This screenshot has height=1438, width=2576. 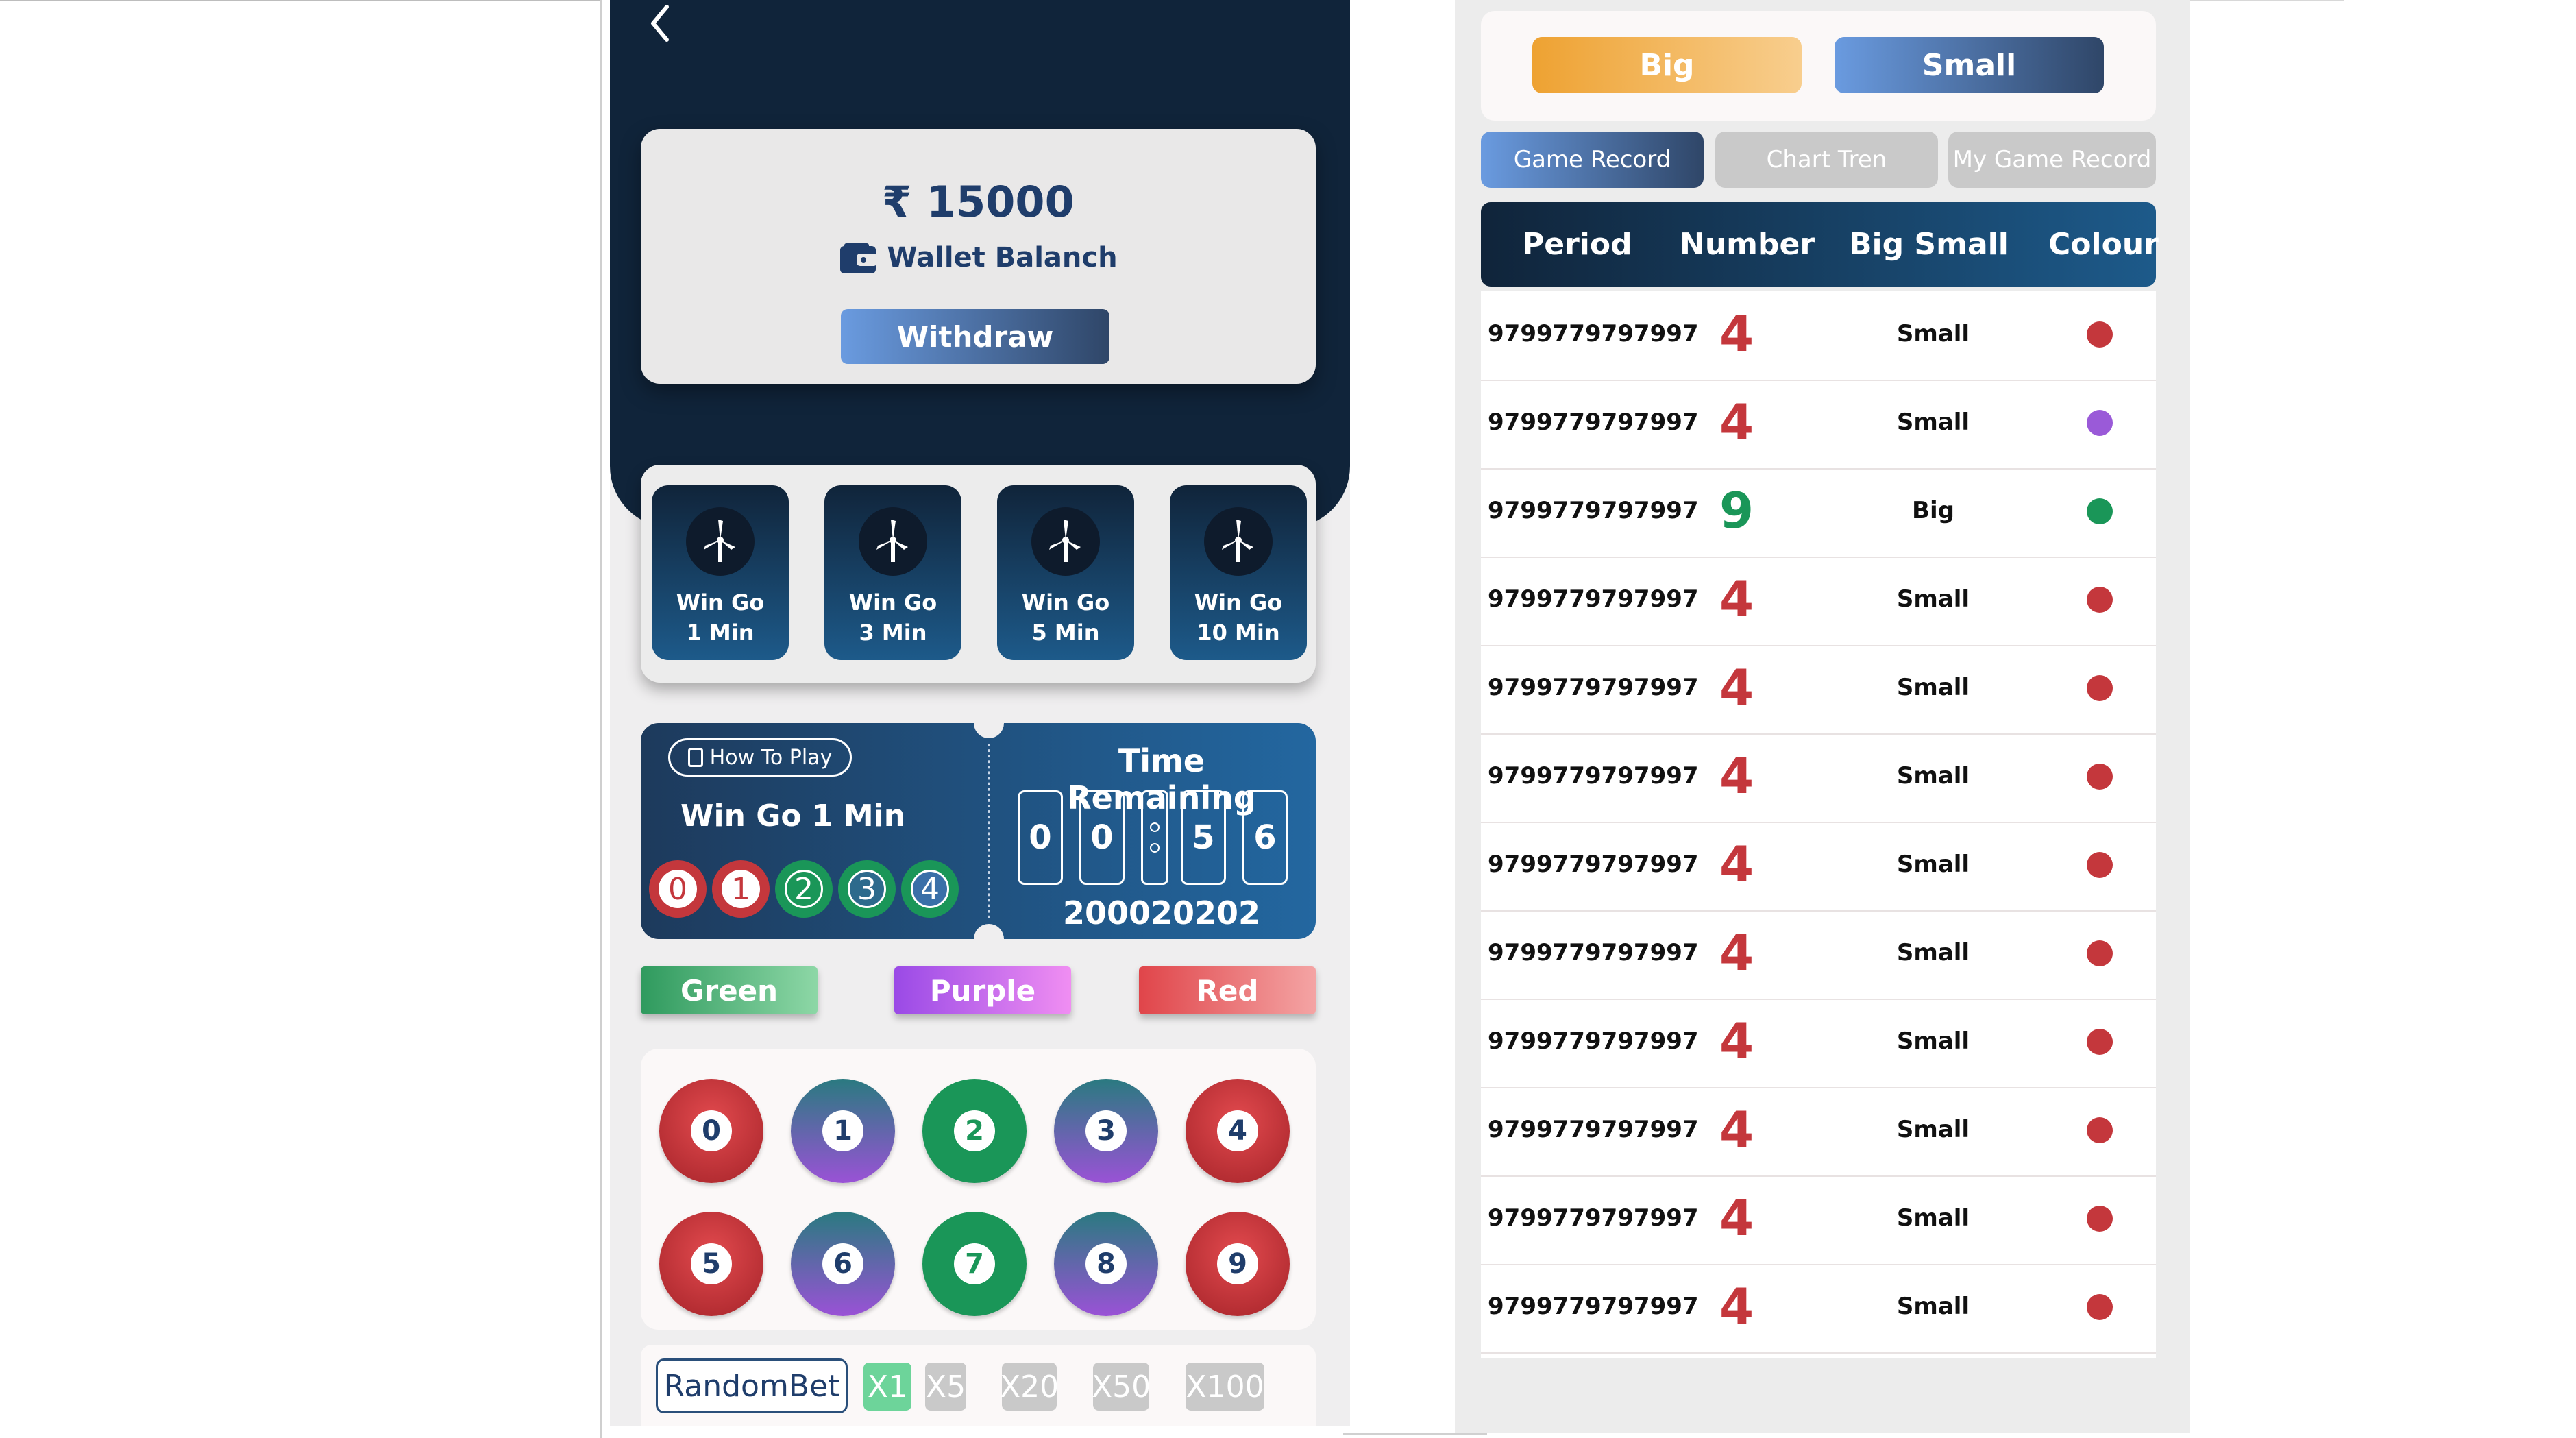 What do you see at coordinates (1827, 160) in the screenshot?
I see `tab-chart-trend: Chart Tren` at bounding box center [1827, 160].